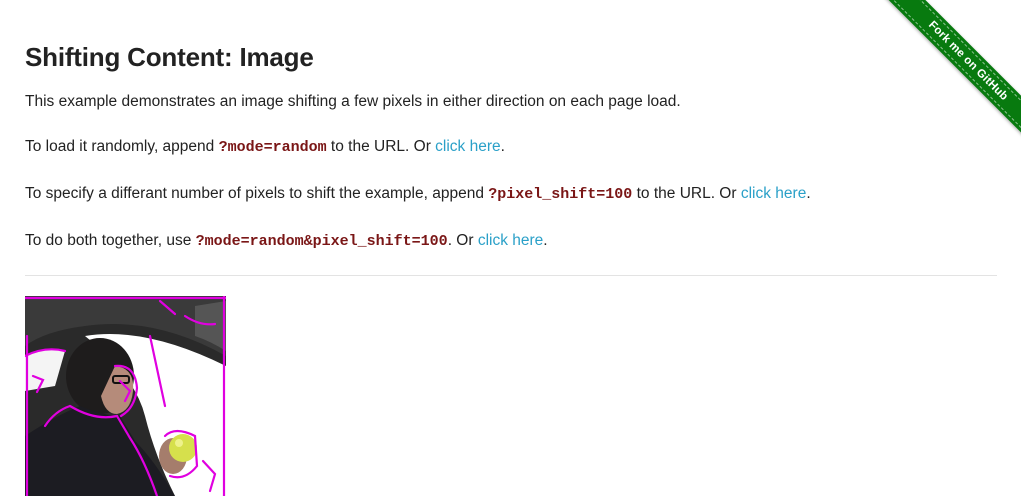 Image resolution: width=1021 pixels, height=496 pixels. What do you see at coordinates (122, 146) in the screenshot?
I see `random-text-before: To load it randomly, append` at bounding box center [122, 146].